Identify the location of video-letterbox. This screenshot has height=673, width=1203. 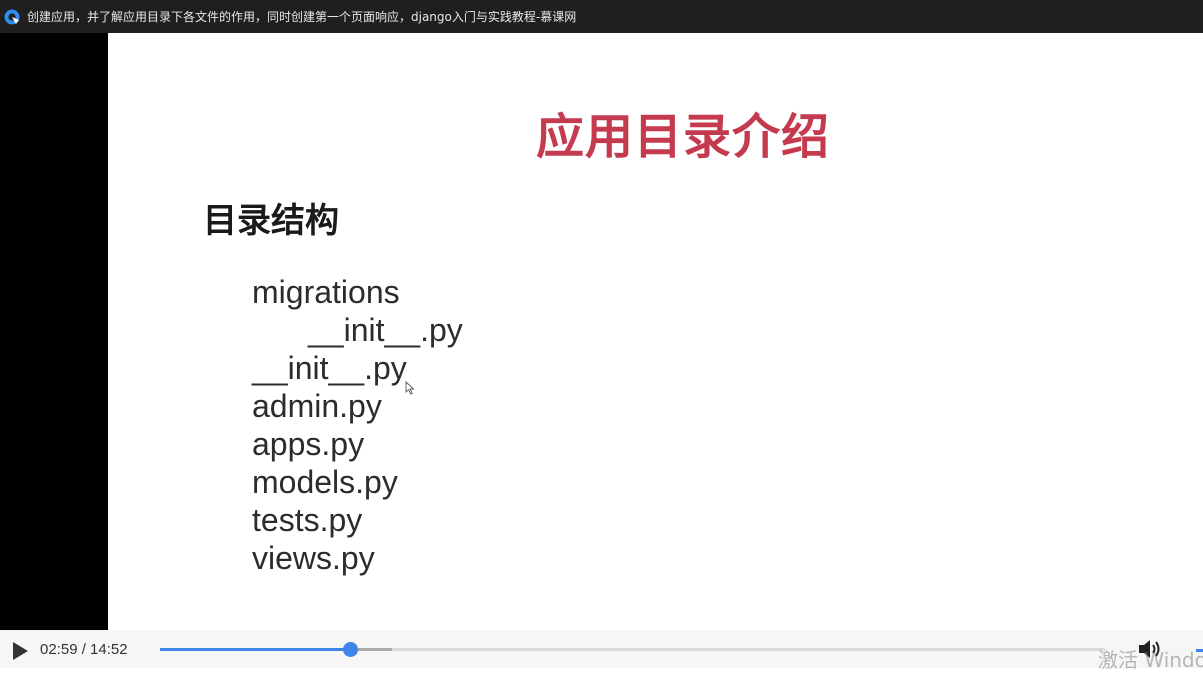
(54, 331).